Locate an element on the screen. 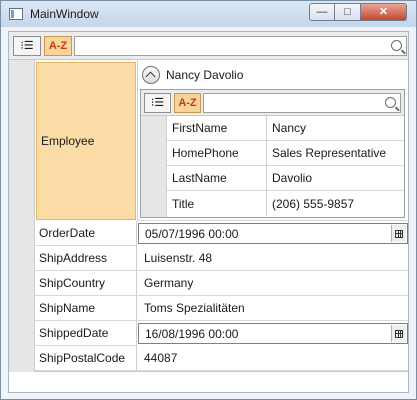 This screenshot has width=417, height=400. property-name-shippostalcode: ShipPostalCode is located at coordinates (86, 358).